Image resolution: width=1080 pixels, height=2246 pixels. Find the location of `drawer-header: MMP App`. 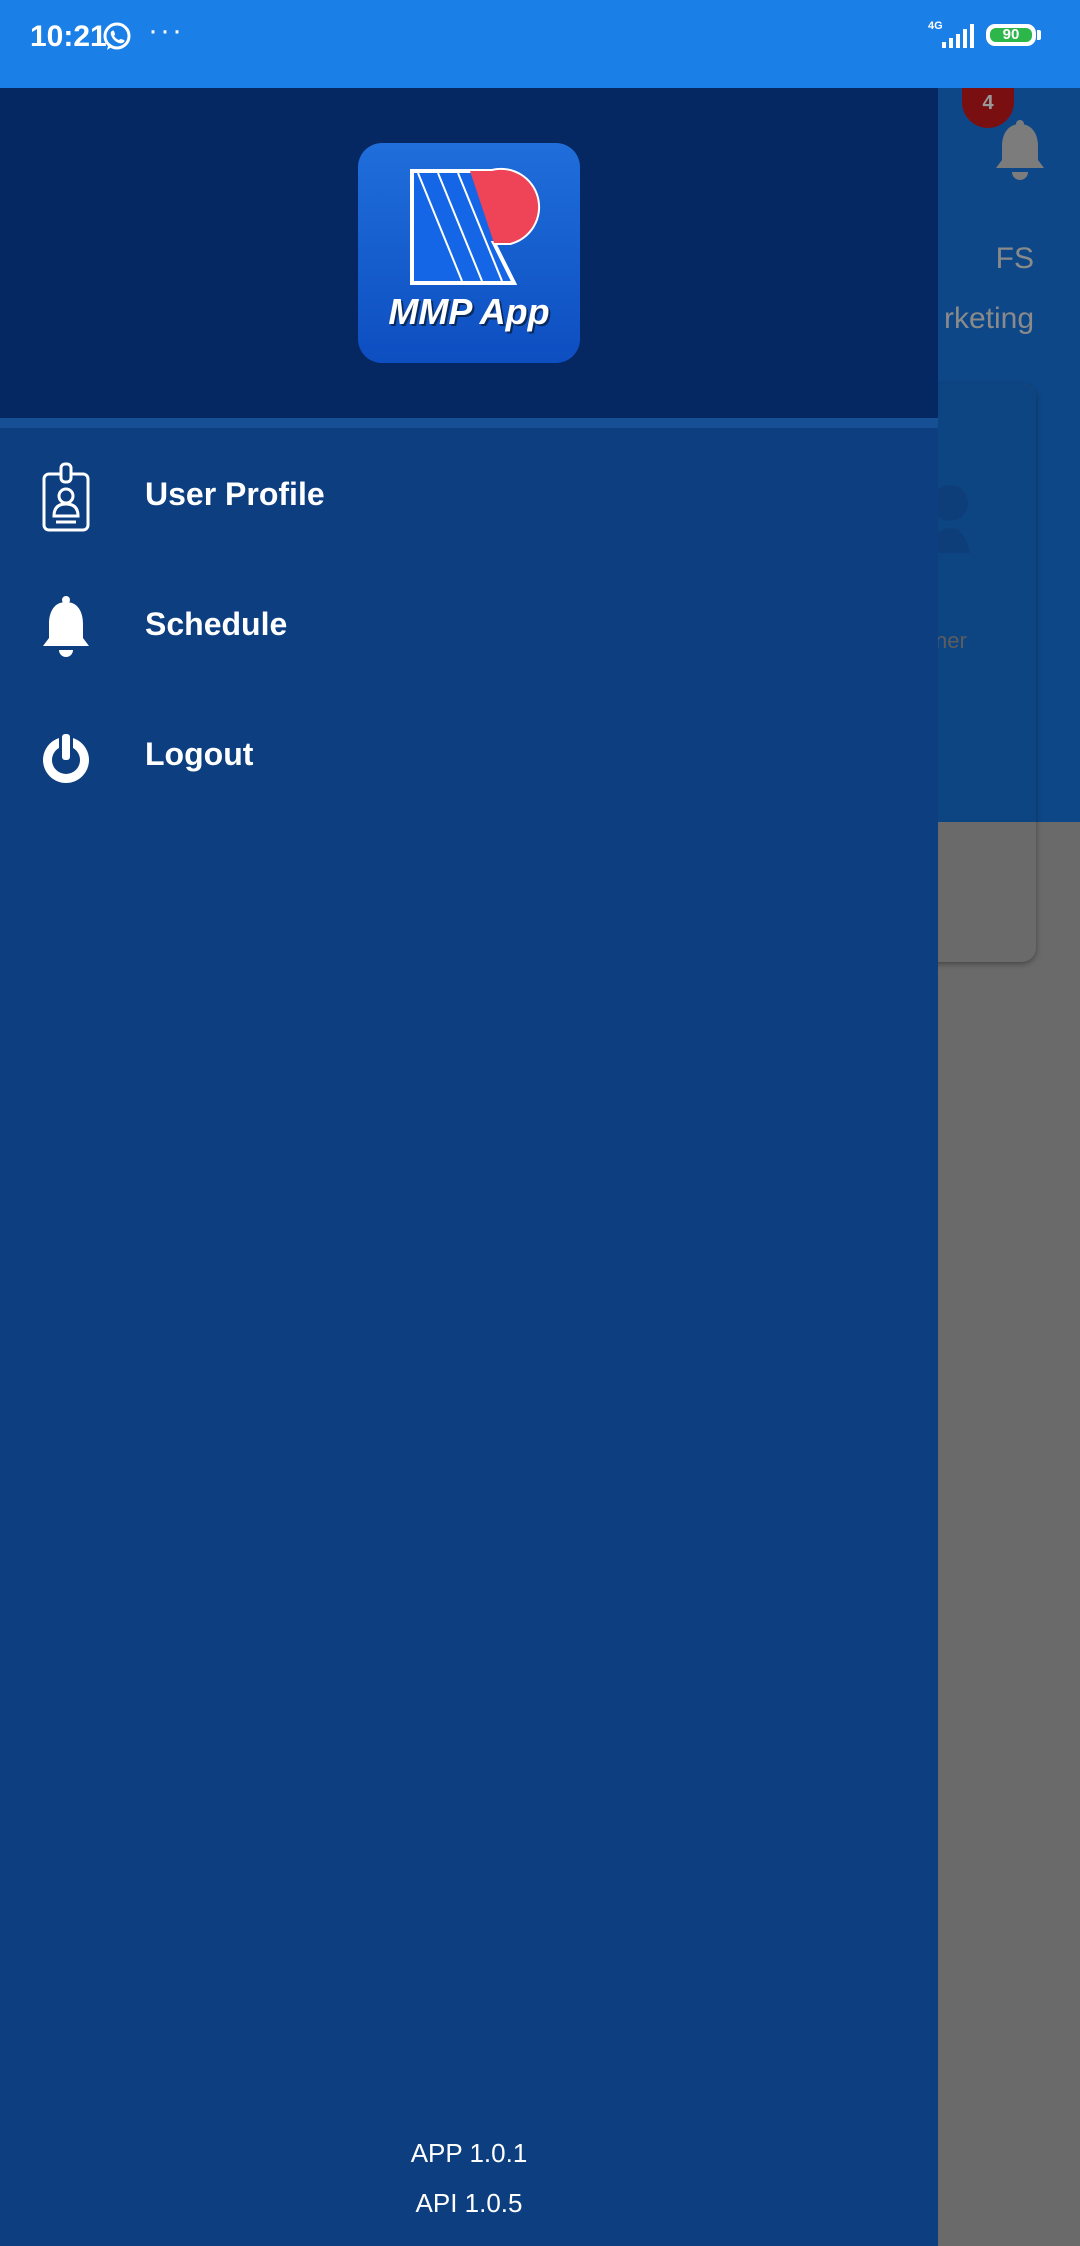

drawer-header: MMP App is located at coordinates (469, 253).